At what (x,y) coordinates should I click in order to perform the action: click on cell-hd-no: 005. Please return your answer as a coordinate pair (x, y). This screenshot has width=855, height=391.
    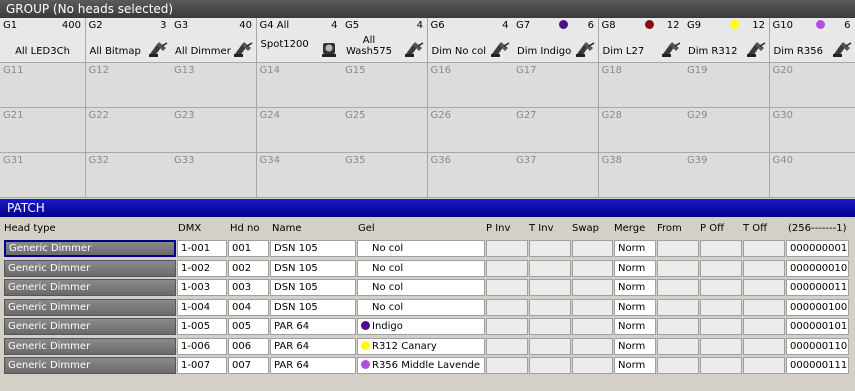
    Looking at the image, I should click on (248, 326).